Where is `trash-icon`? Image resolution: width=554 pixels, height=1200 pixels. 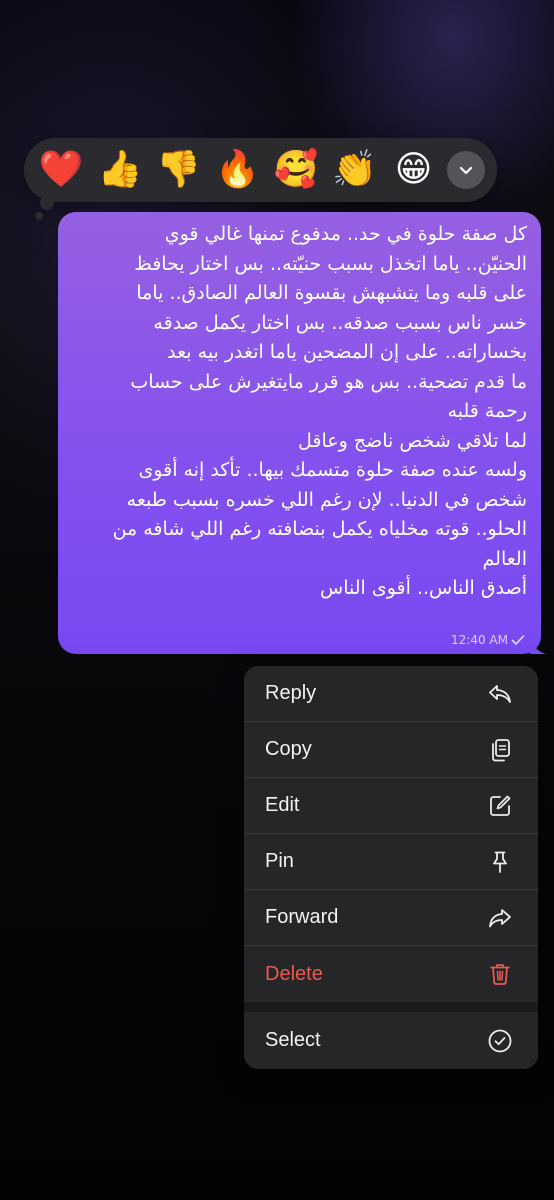
trash-icon is located at coordinates (500, 974).